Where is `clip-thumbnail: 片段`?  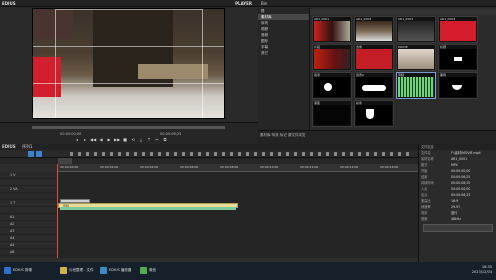 clip-thumbnail: 片段 is located at coordinates (332, 57).